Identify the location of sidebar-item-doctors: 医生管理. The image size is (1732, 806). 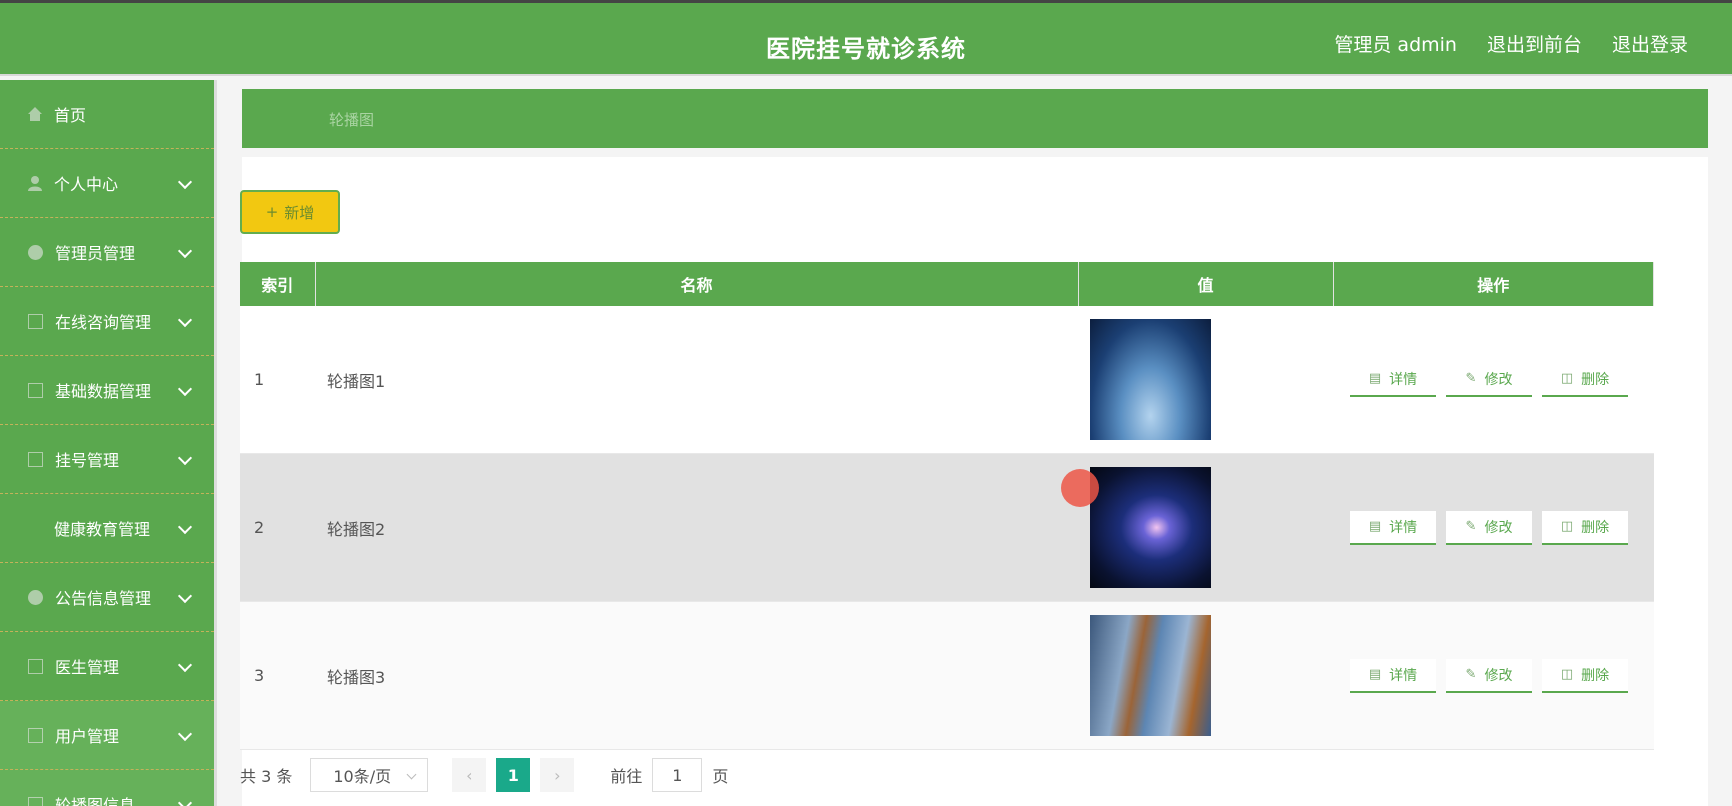
(107, 666).